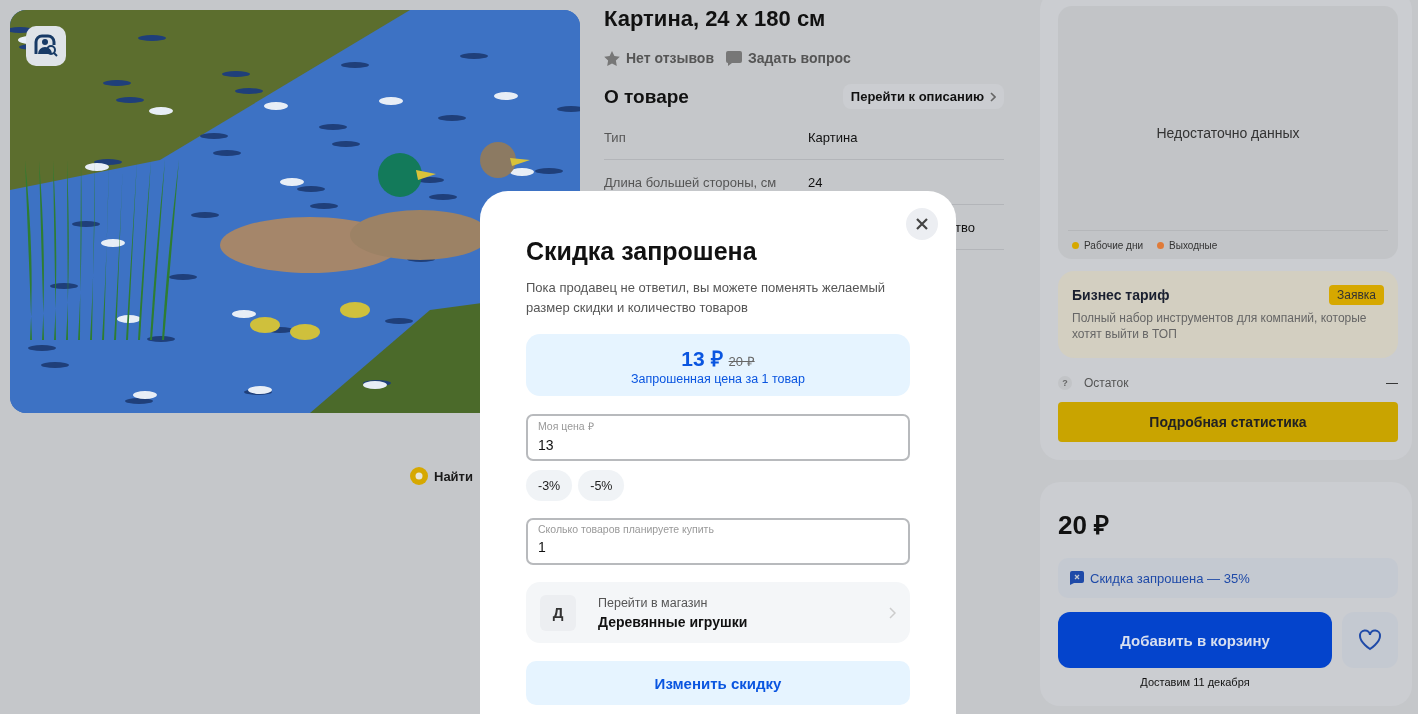 The height and width of the screenshot is (714, 1418). What do you see at coordinates (923, 96) in the screenshot?
I see `description-link: Перейти к описанию` at bounding box center [923, 96].